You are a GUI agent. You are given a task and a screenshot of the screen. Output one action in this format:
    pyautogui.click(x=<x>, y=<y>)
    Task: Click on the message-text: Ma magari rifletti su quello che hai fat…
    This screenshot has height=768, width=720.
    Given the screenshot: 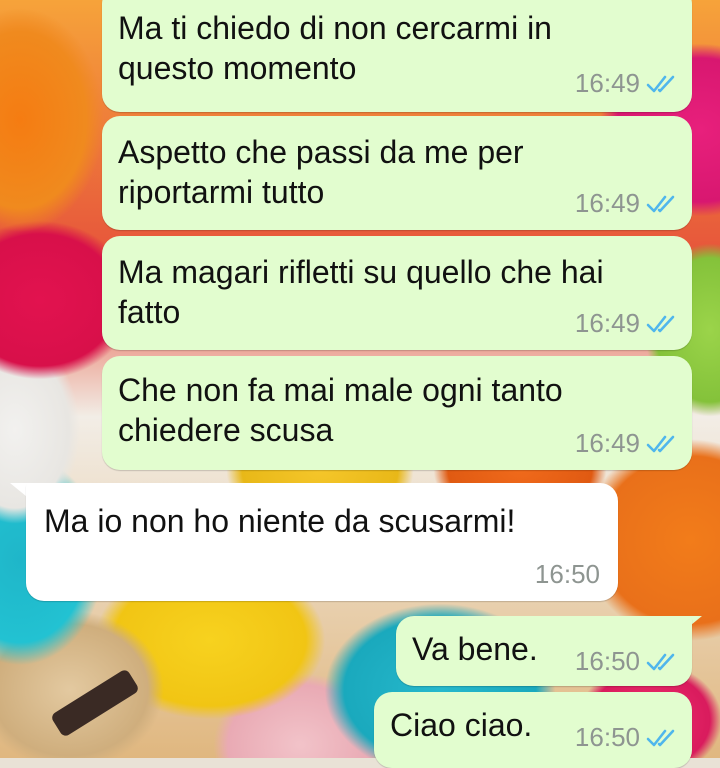 What is the action you would take?
    pyautogui.click(x=361, y=292)
    